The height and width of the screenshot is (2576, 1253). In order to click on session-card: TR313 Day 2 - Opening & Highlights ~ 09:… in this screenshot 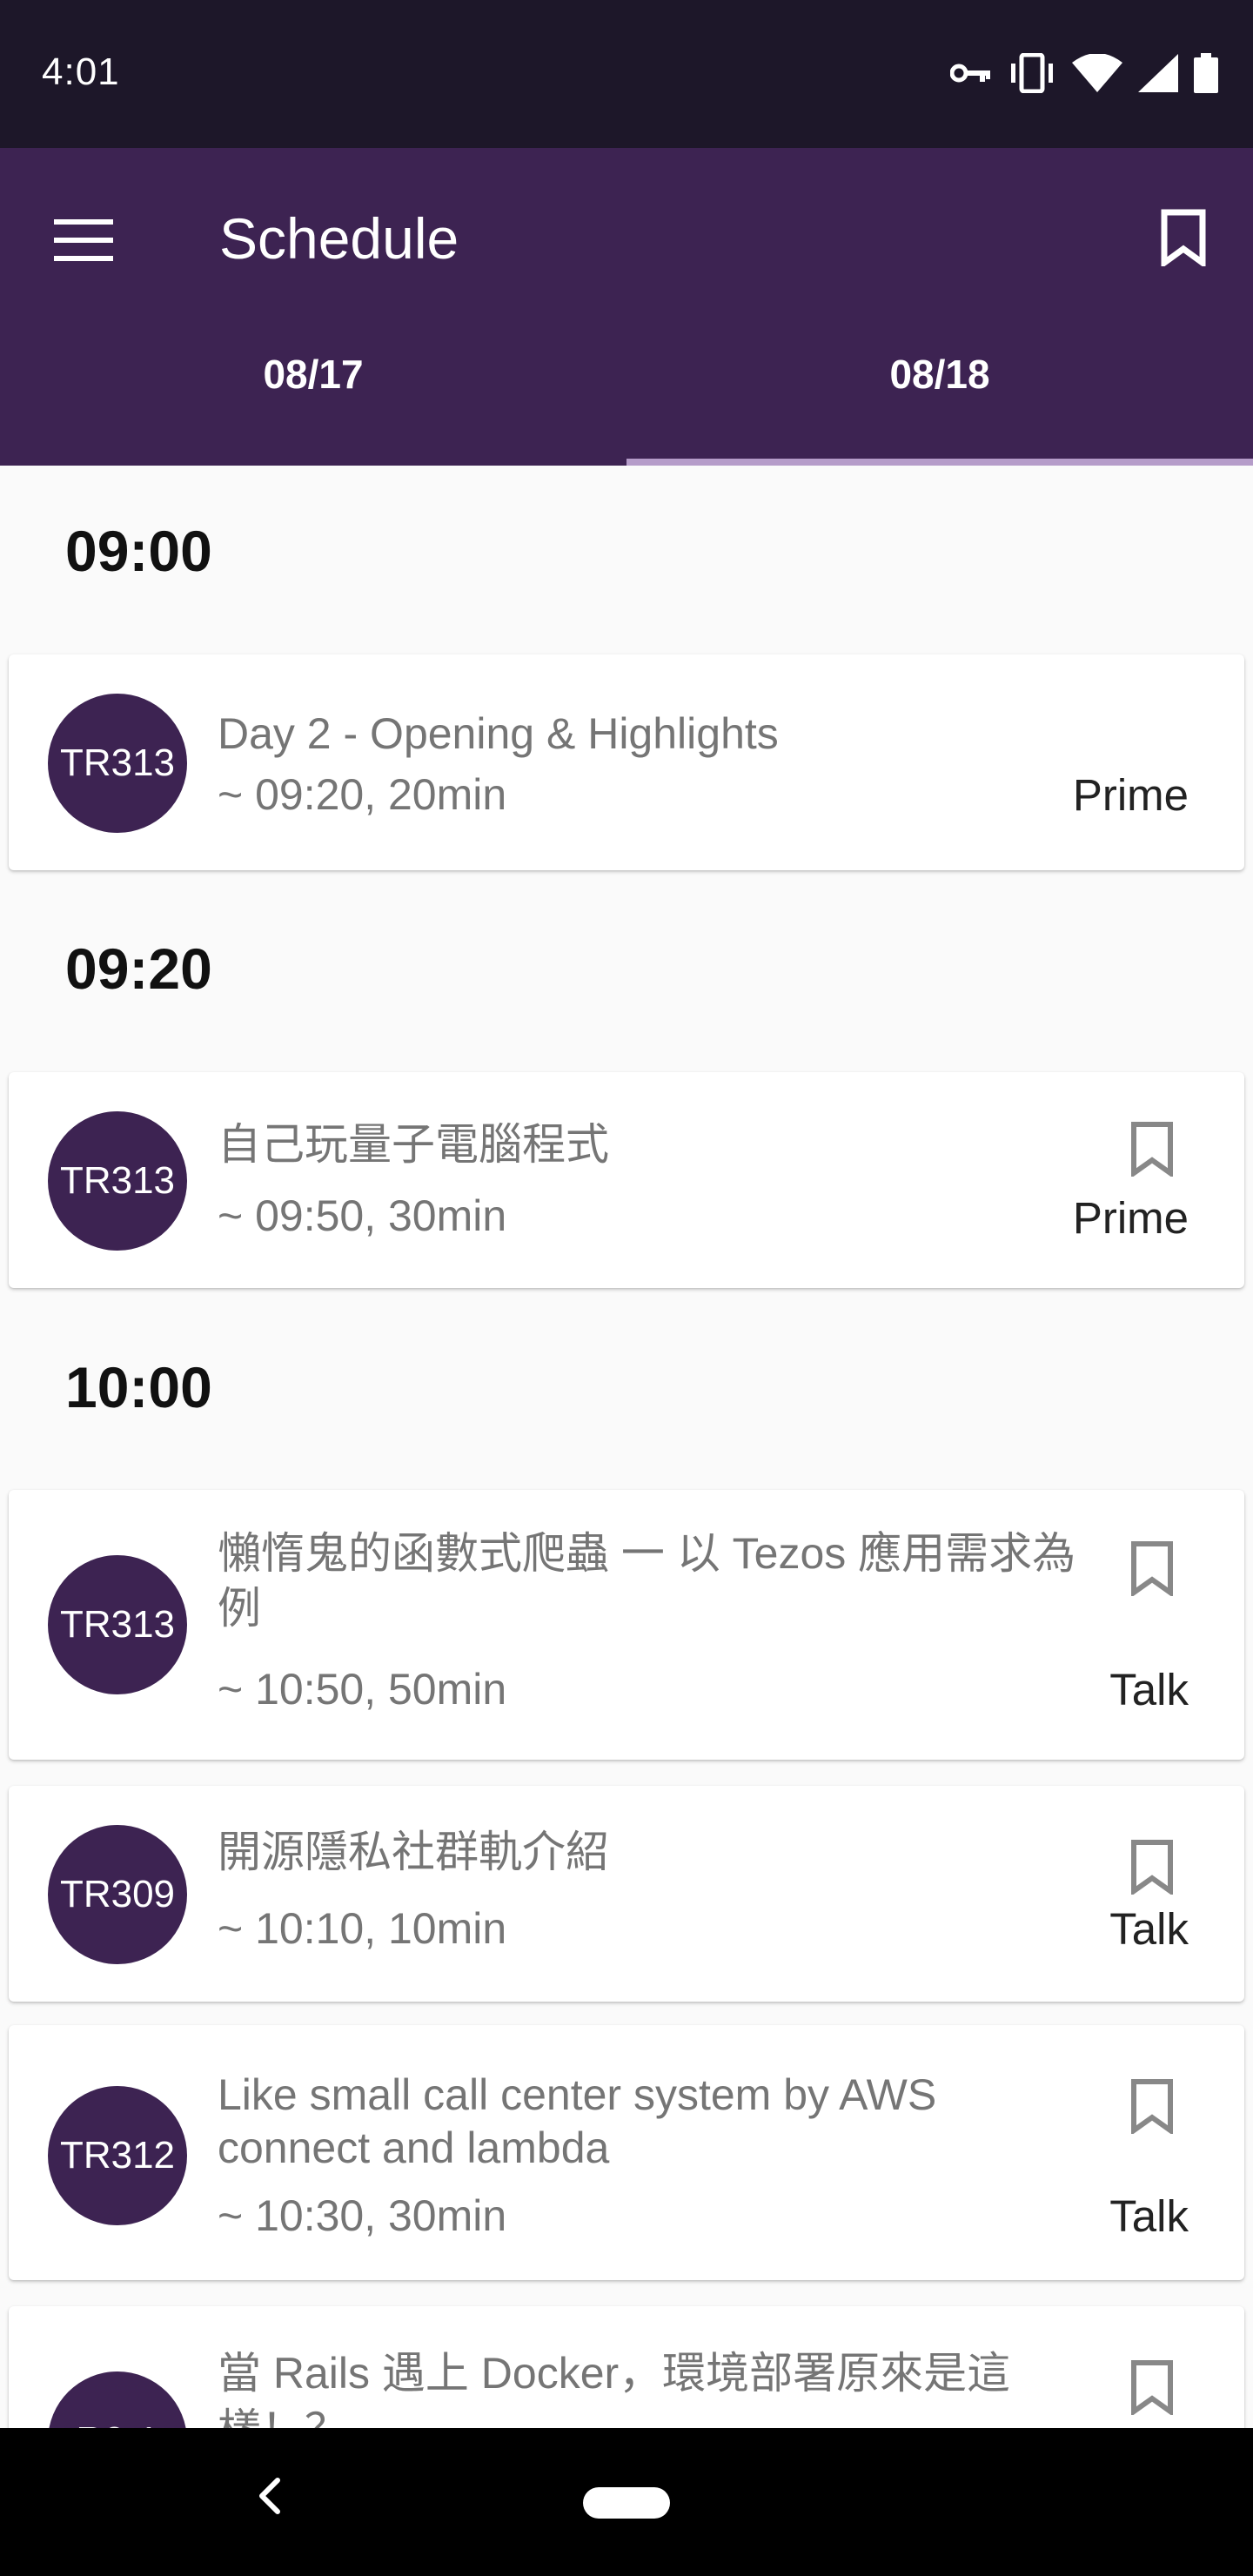, I will do `click(626, 762)`.